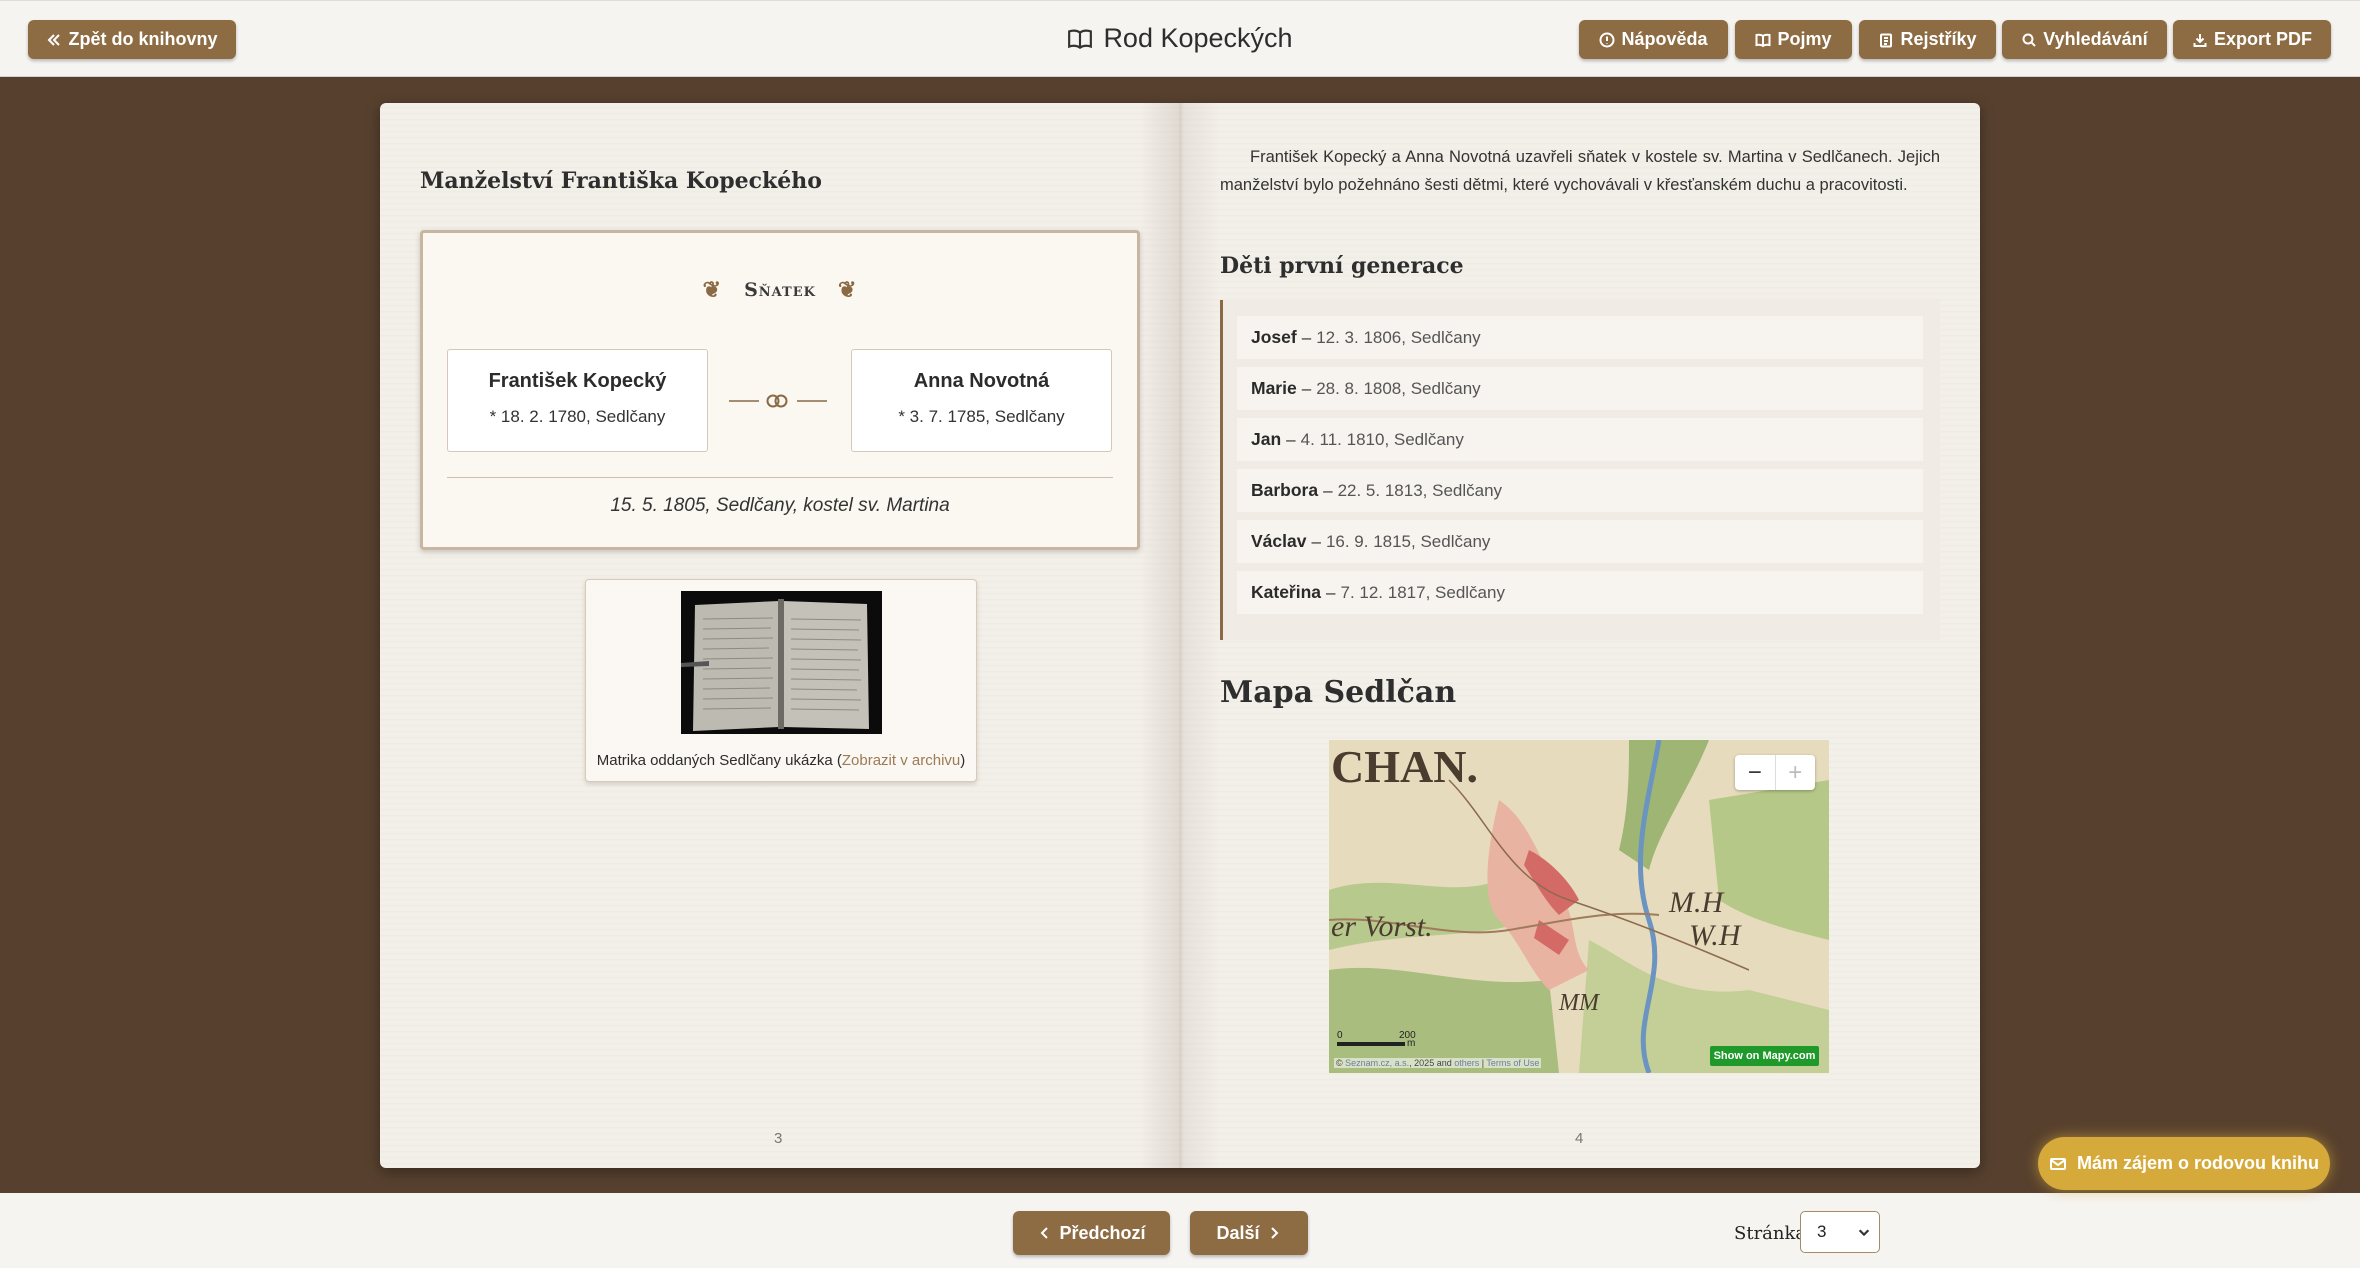  I want to click on interest-in-book-button: Mám zájem o rodovou knihu, so click(2184, 1163).